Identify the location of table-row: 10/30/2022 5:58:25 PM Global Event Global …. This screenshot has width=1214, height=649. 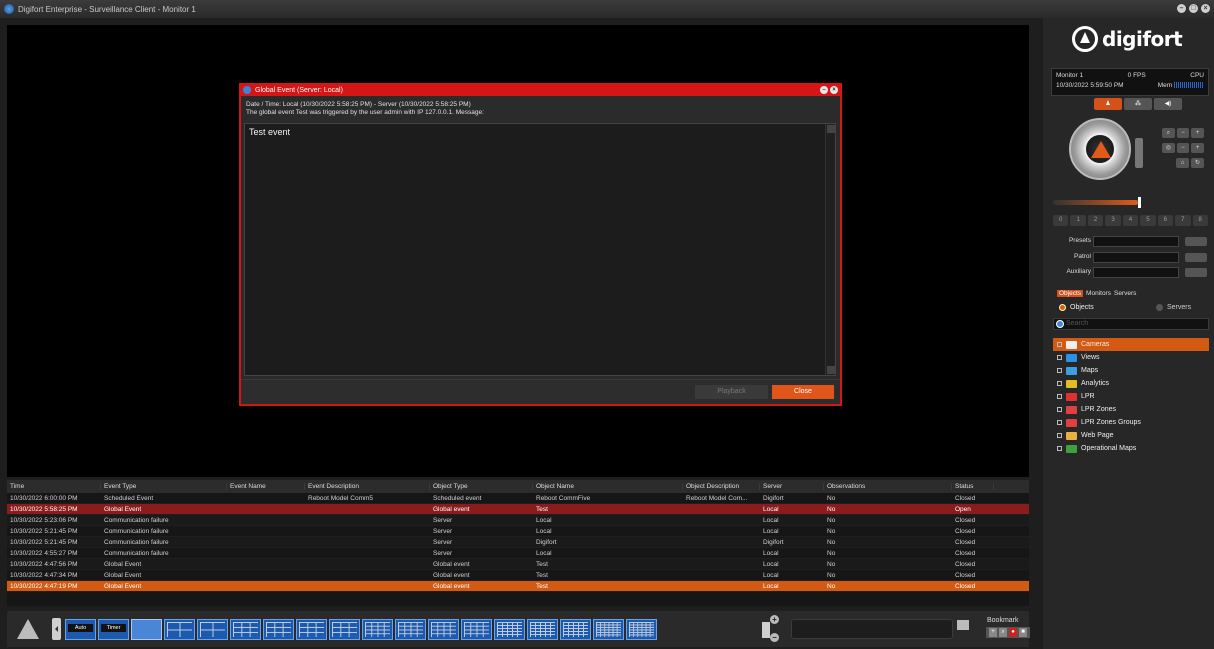
(518, 509).